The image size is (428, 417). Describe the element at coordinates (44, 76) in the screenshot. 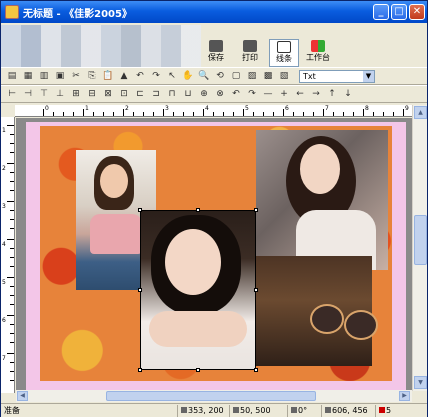

I see `toolbar-tool: ▥` at that location.